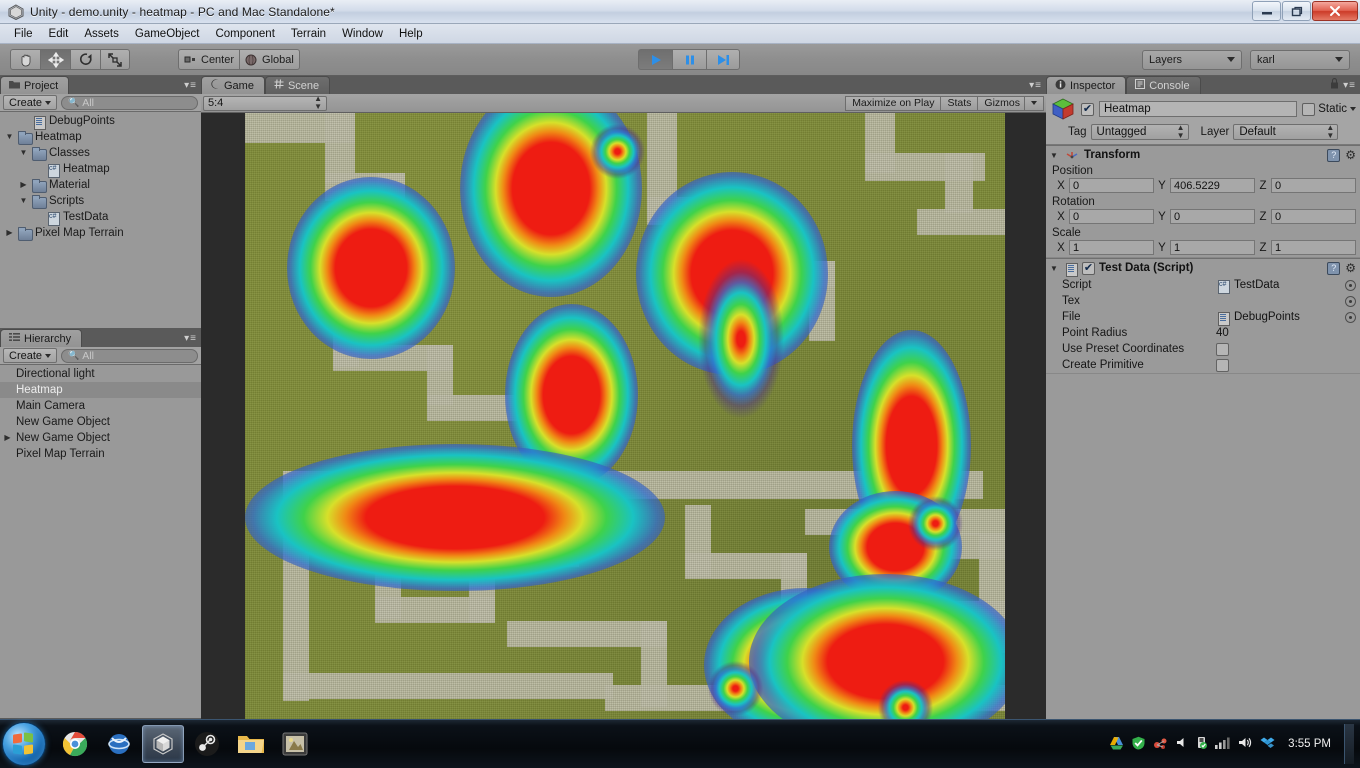 The image size is (1360, 768). Describe the element at coordinates (1296, 11) in the screenshot. I see `restore-button` at that location.